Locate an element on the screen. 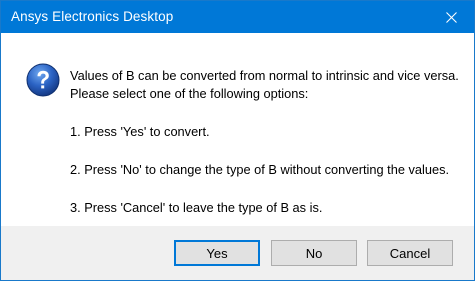  question-icon is located at coordinates (43, 80).